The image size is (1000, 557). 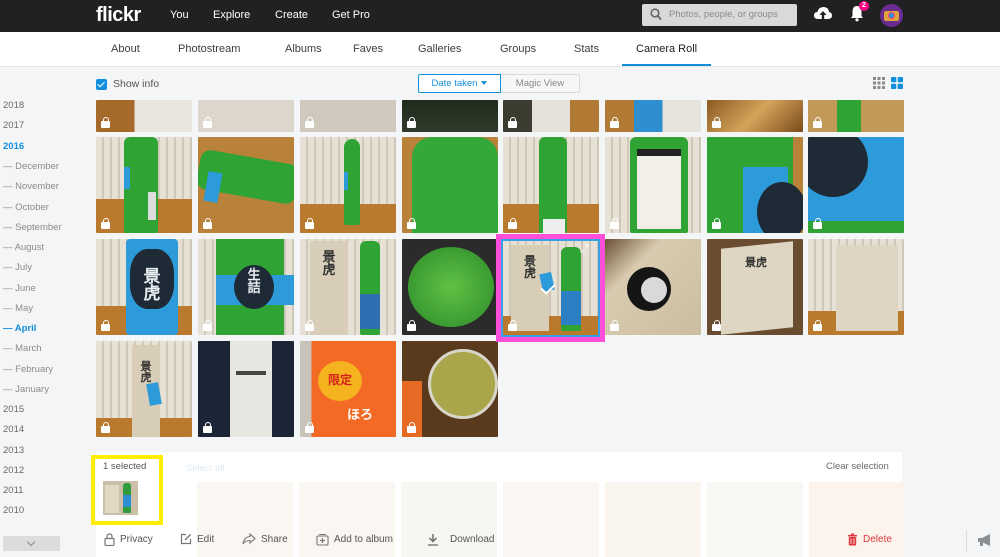 What do you see at coordinates (823, 14) in the screenshot?
I see `upload-icon` at bounding box center [823, 14].